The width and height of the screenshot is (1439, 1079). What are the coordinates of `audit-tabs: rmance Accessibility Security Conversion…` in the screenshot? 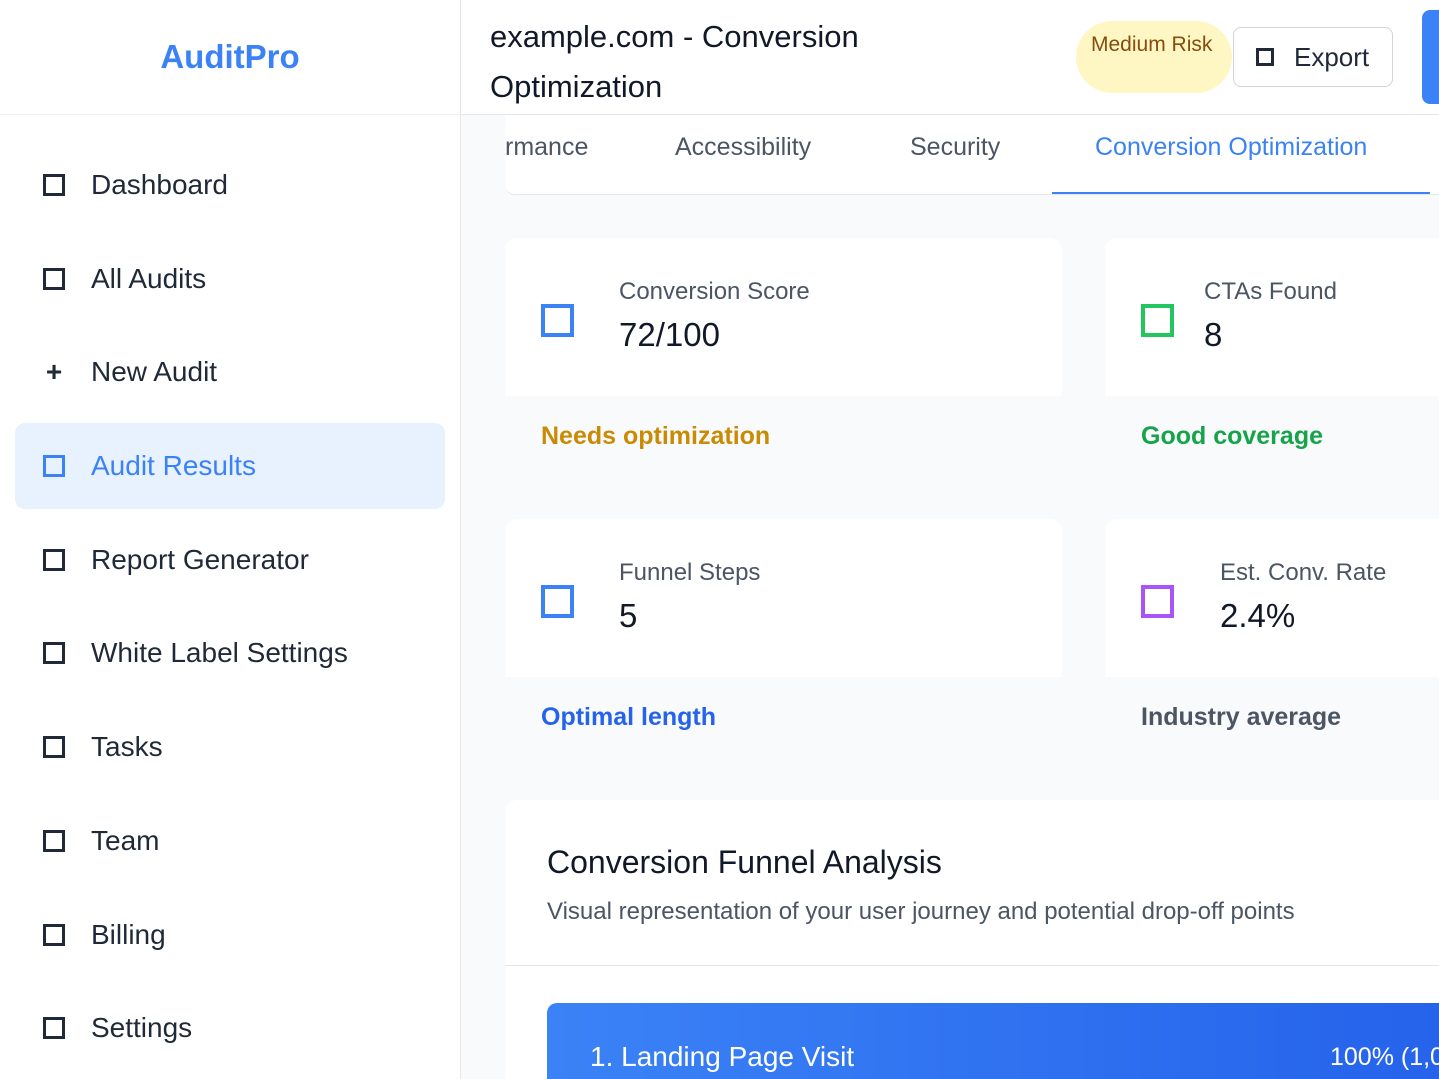 It's located at (972, 155).